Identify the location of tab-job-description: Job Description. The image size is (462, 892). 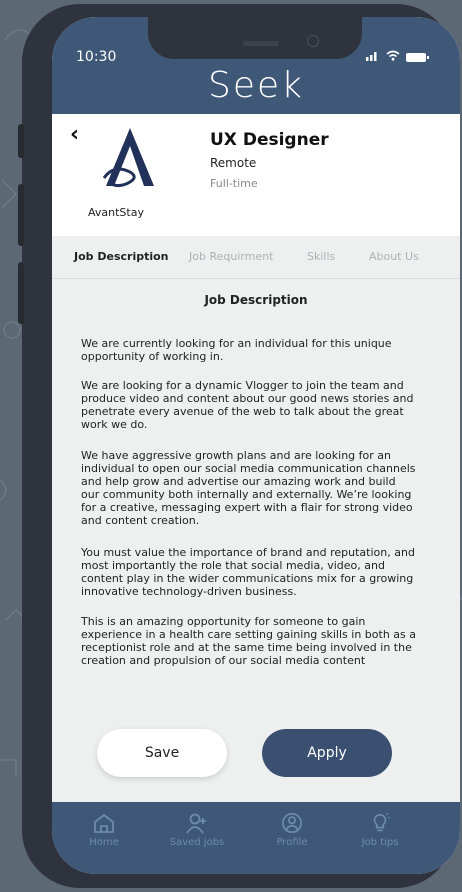
(121, 256).